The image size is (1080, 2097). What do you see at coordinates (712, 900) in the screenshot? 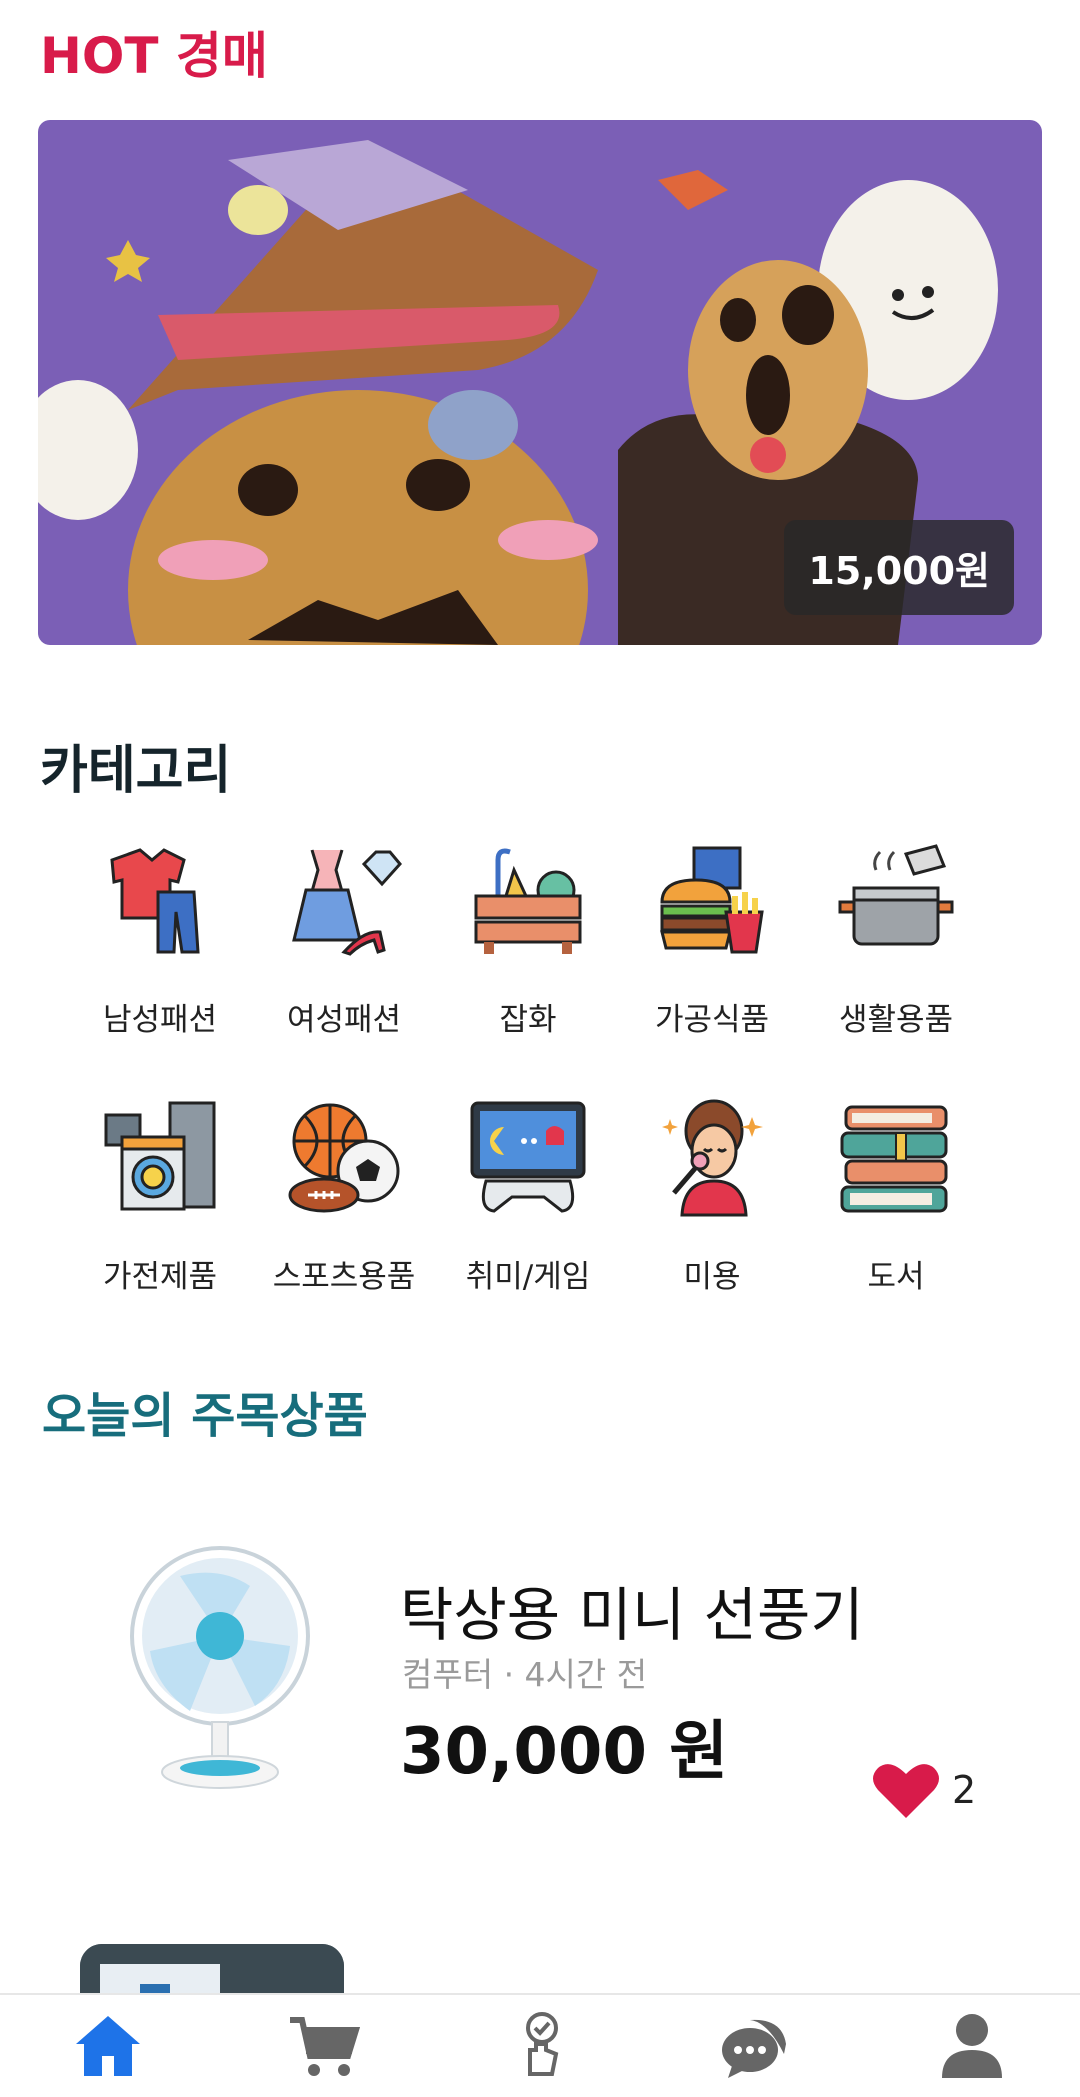
I see `fastfood-icon` at bounding box center [712, 900].